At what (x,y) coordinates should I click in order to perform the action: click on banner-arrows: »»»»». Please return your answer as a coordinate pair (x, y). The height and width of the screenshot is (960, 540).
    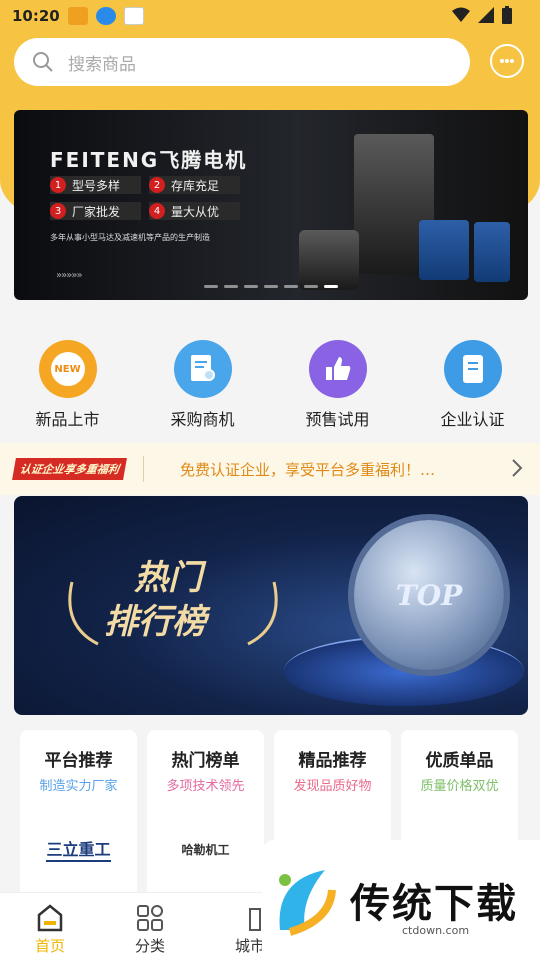
    Looking at the image, I should click on (69, 275).